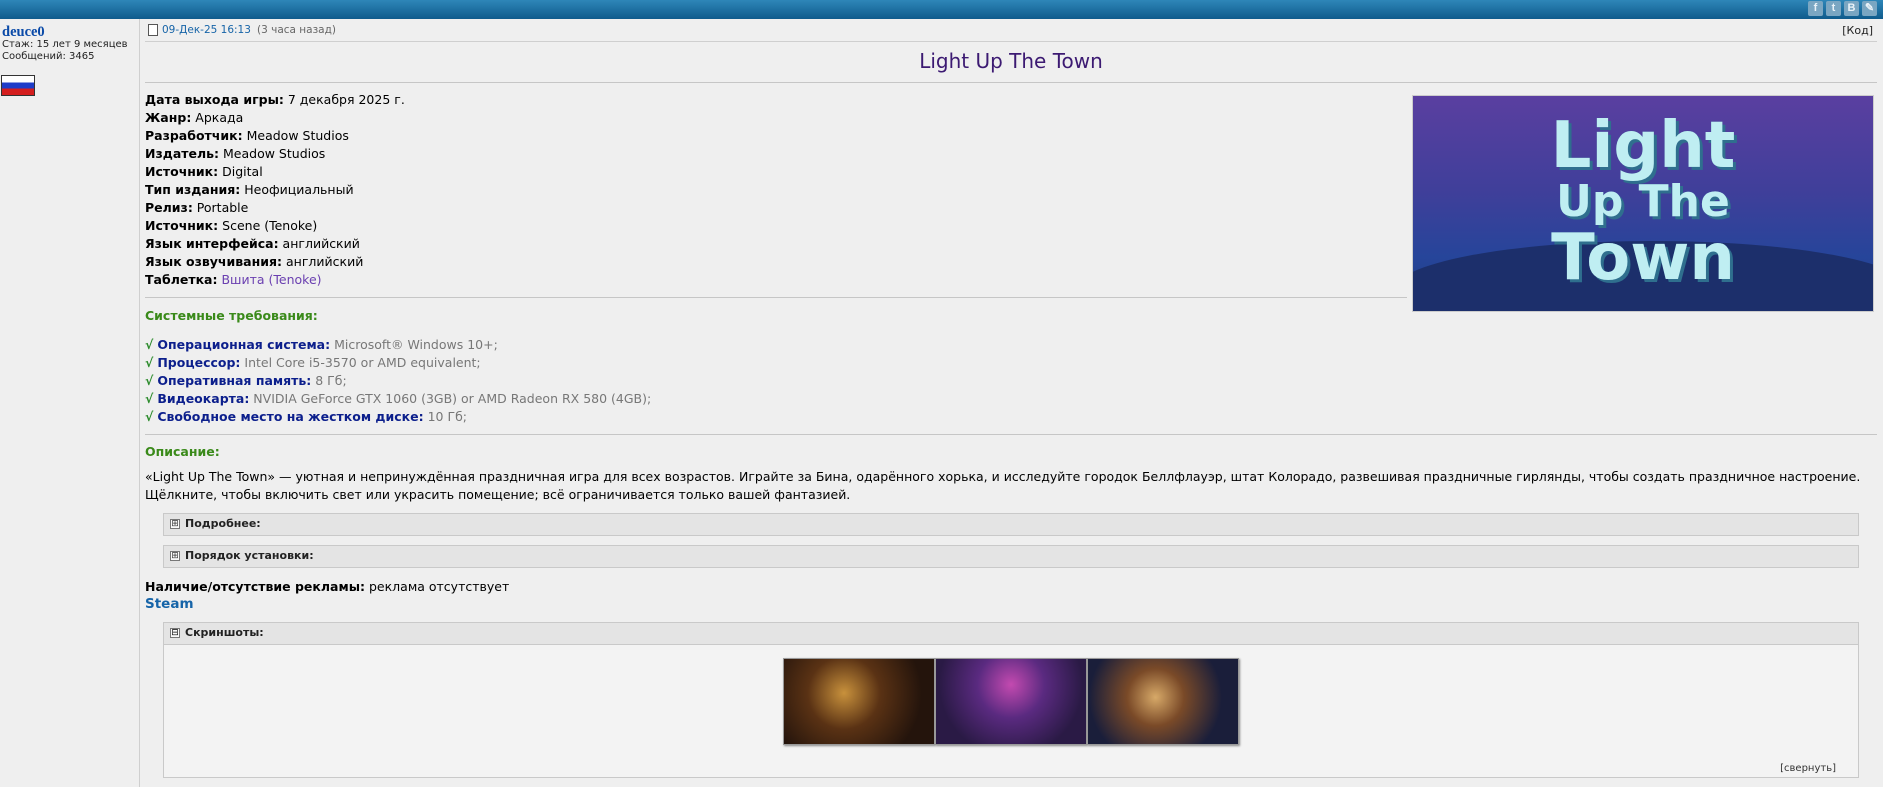 Image resolution: width=1883 pixels, height=787 pixels. Describe the element at coordinates (1857, 30) in the screenshot. I see `code-button: [Код]` at that location.